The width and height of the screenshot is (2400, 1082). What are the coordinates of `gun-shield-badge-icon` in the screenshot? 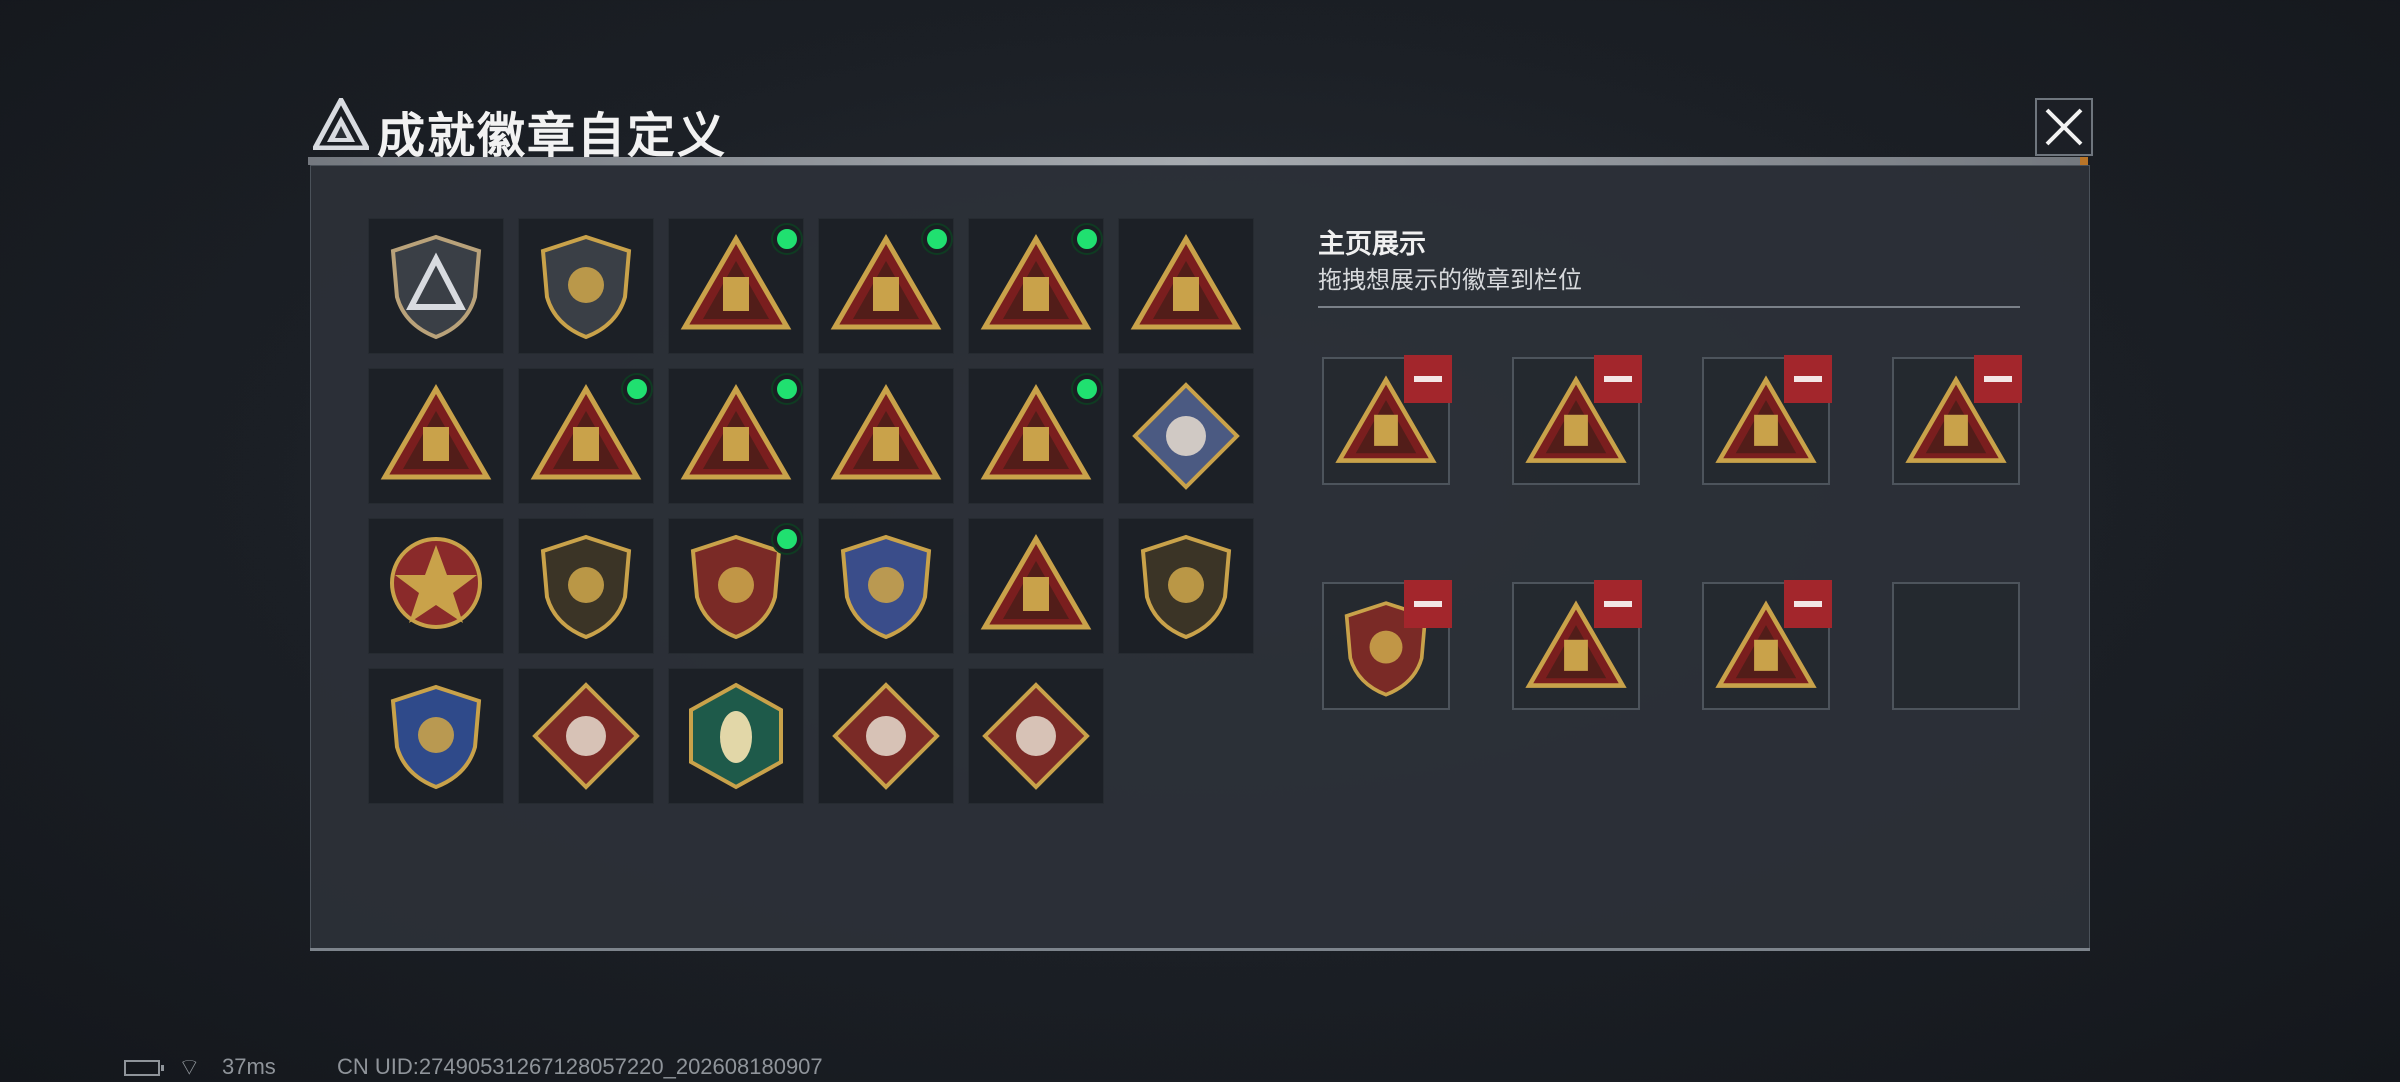 It's located at (1186, 587).